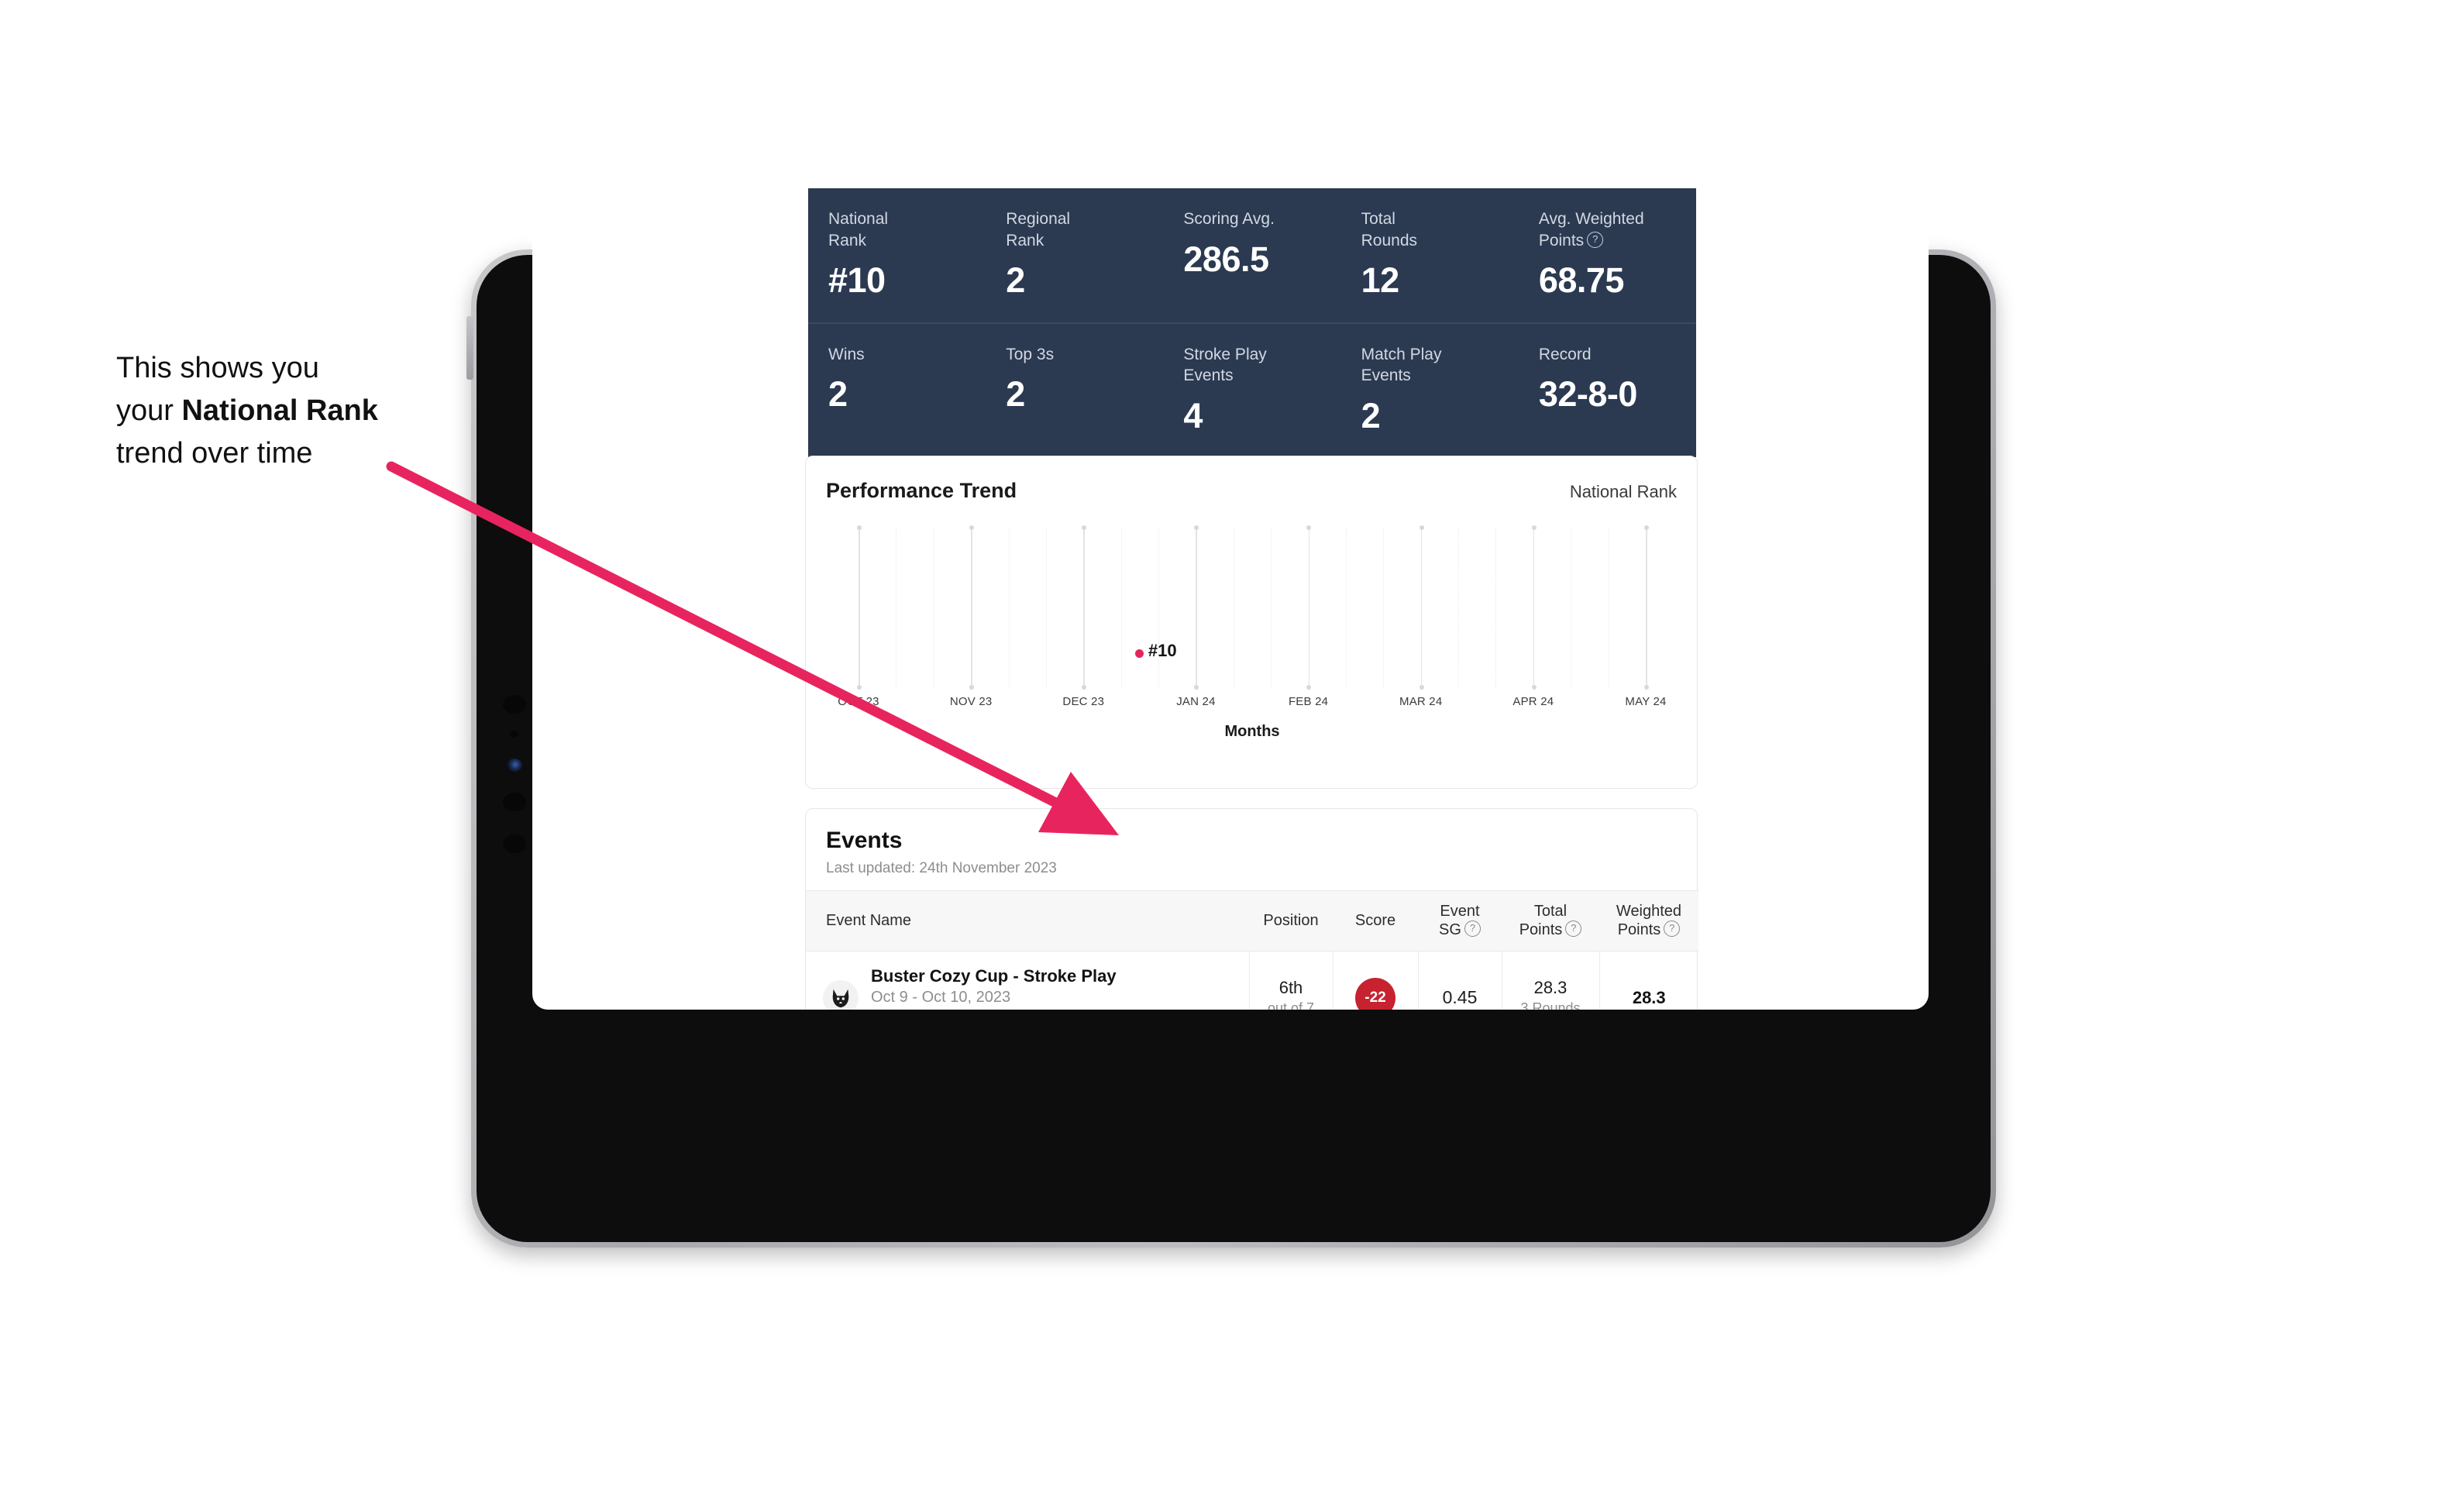 This screenshot has width=2464, height=1497. I want to click on status-badge: -22, so click(1375, 994).